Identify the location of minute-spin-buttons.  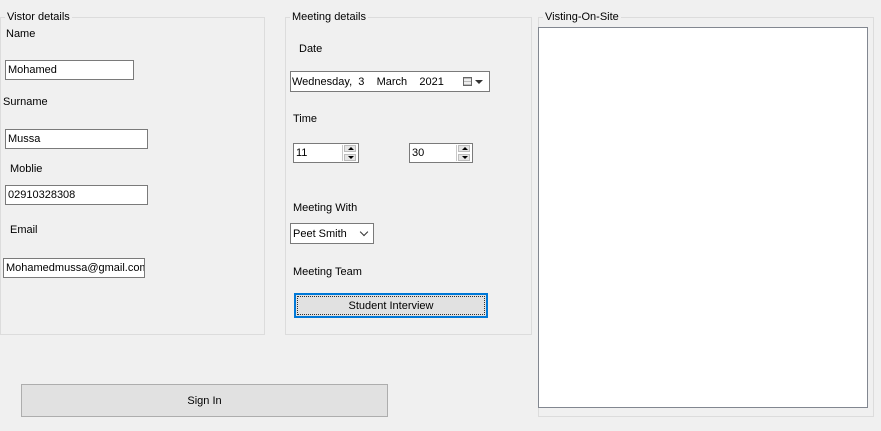
(463, 153).